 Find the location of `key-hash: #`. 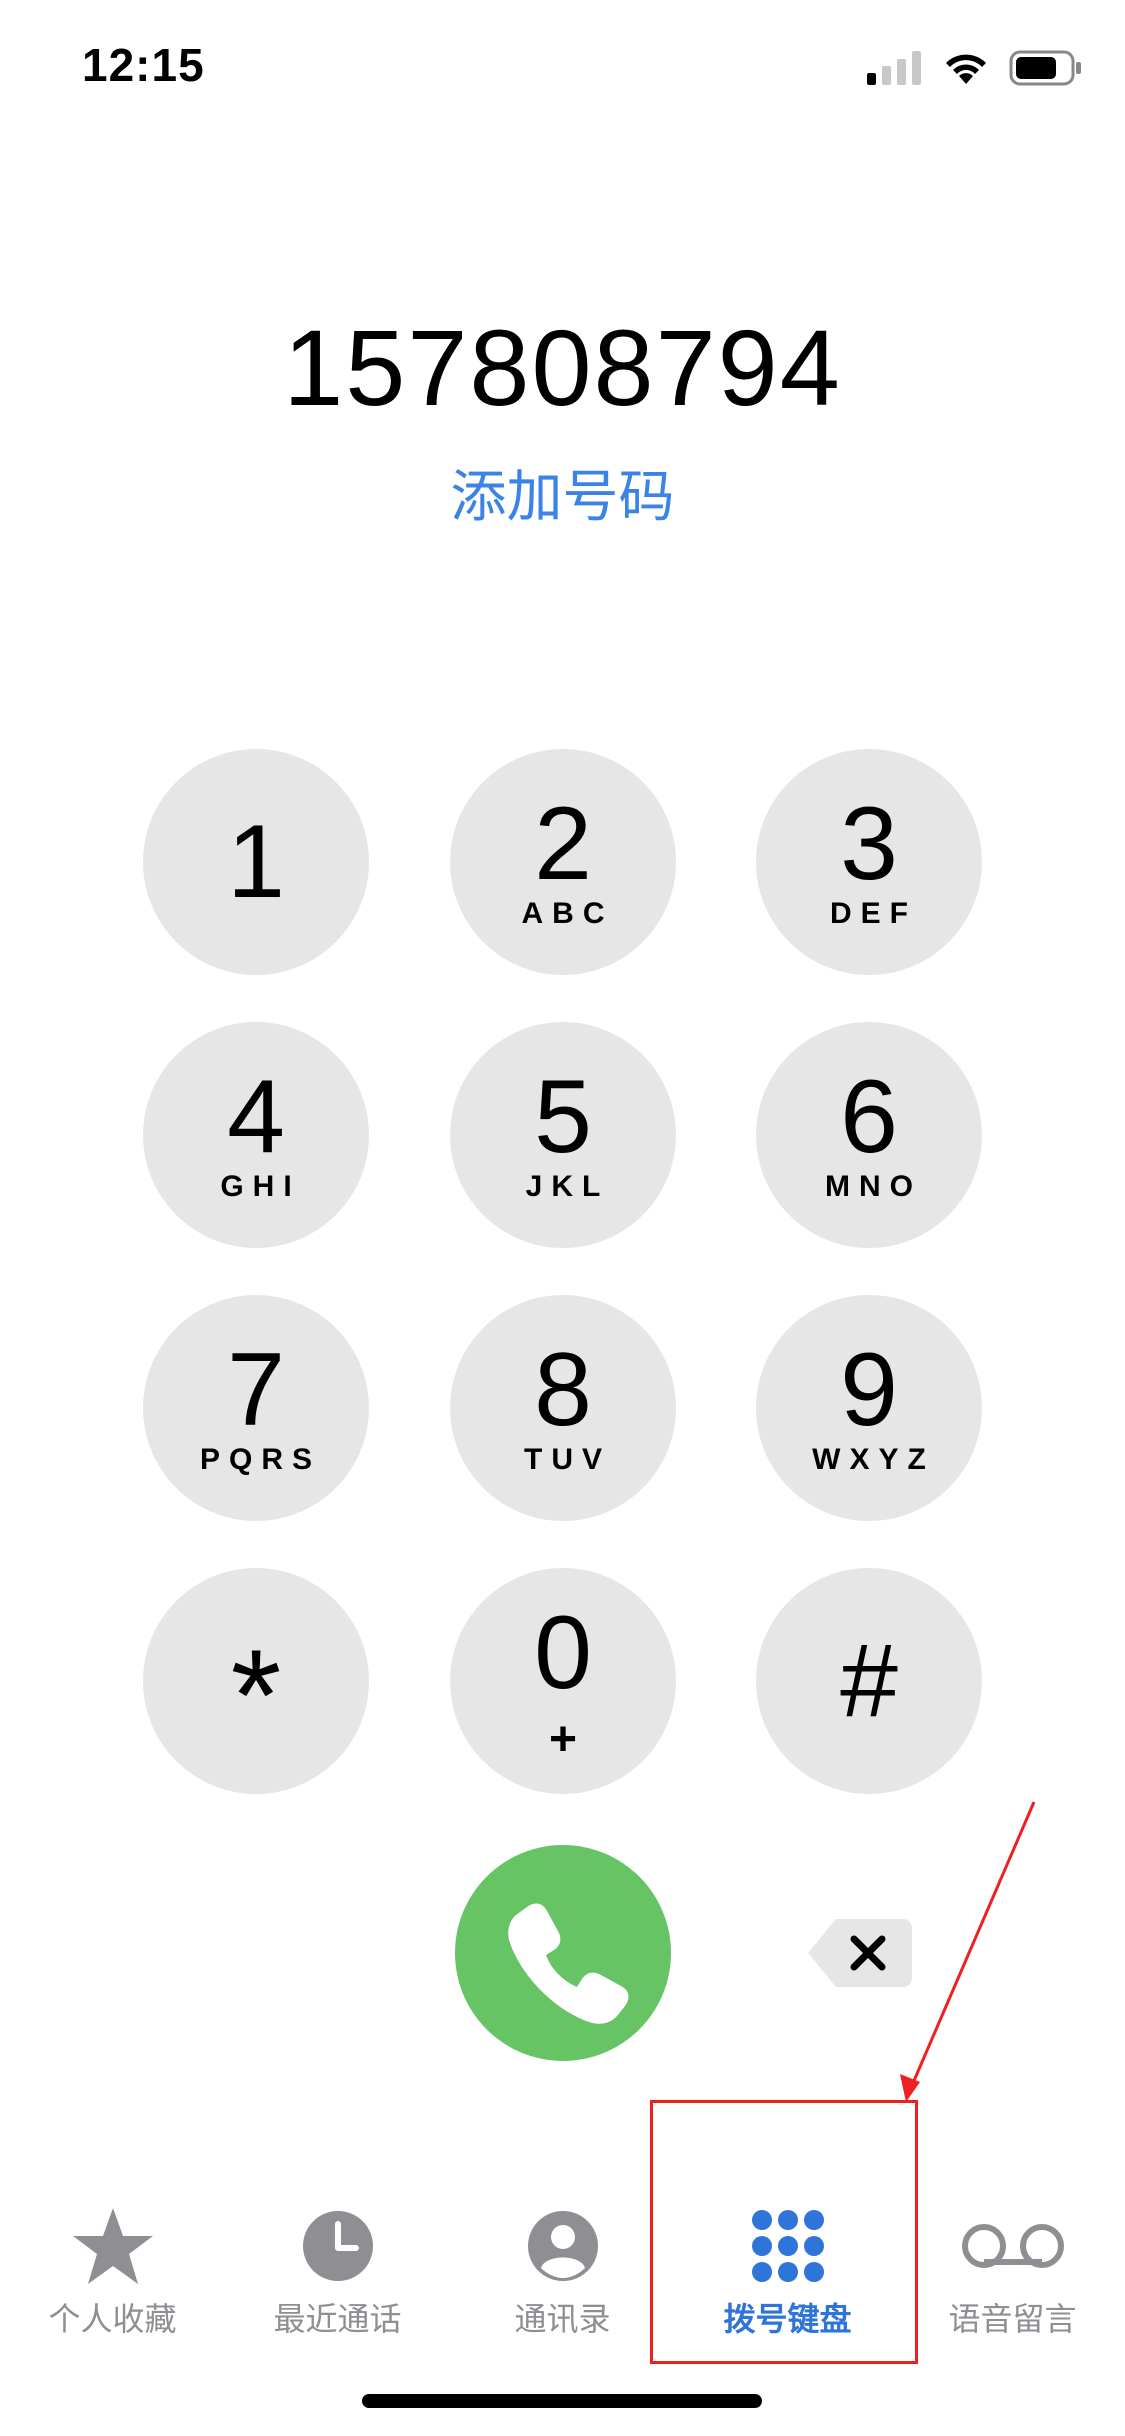

key-hash: # is located at coordinates (869, 1681).